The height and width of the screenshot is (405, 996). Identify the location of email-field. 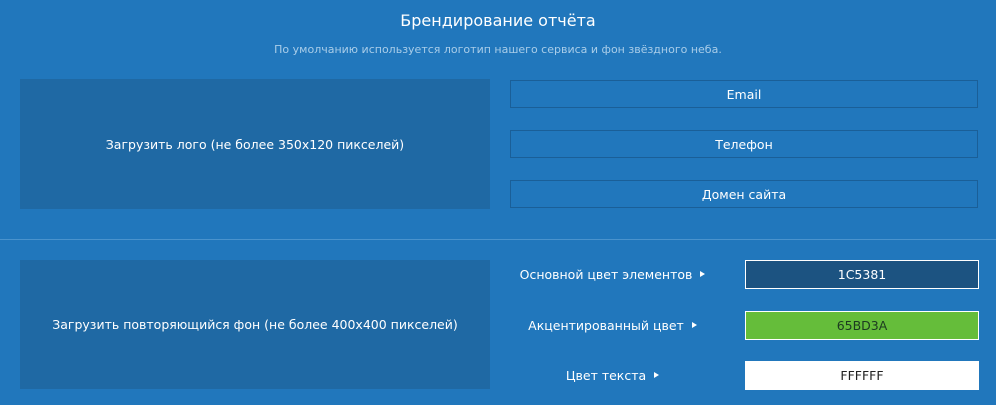
(744, 94).